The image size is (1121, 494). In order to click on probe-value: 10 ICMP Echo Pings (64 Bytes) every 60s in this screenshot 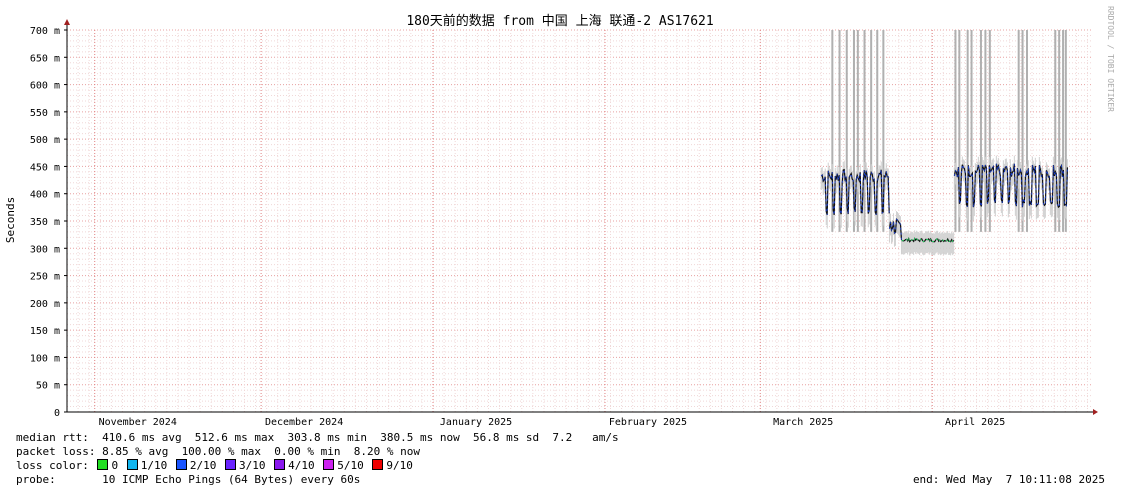, I will do `click(231, 479)`.